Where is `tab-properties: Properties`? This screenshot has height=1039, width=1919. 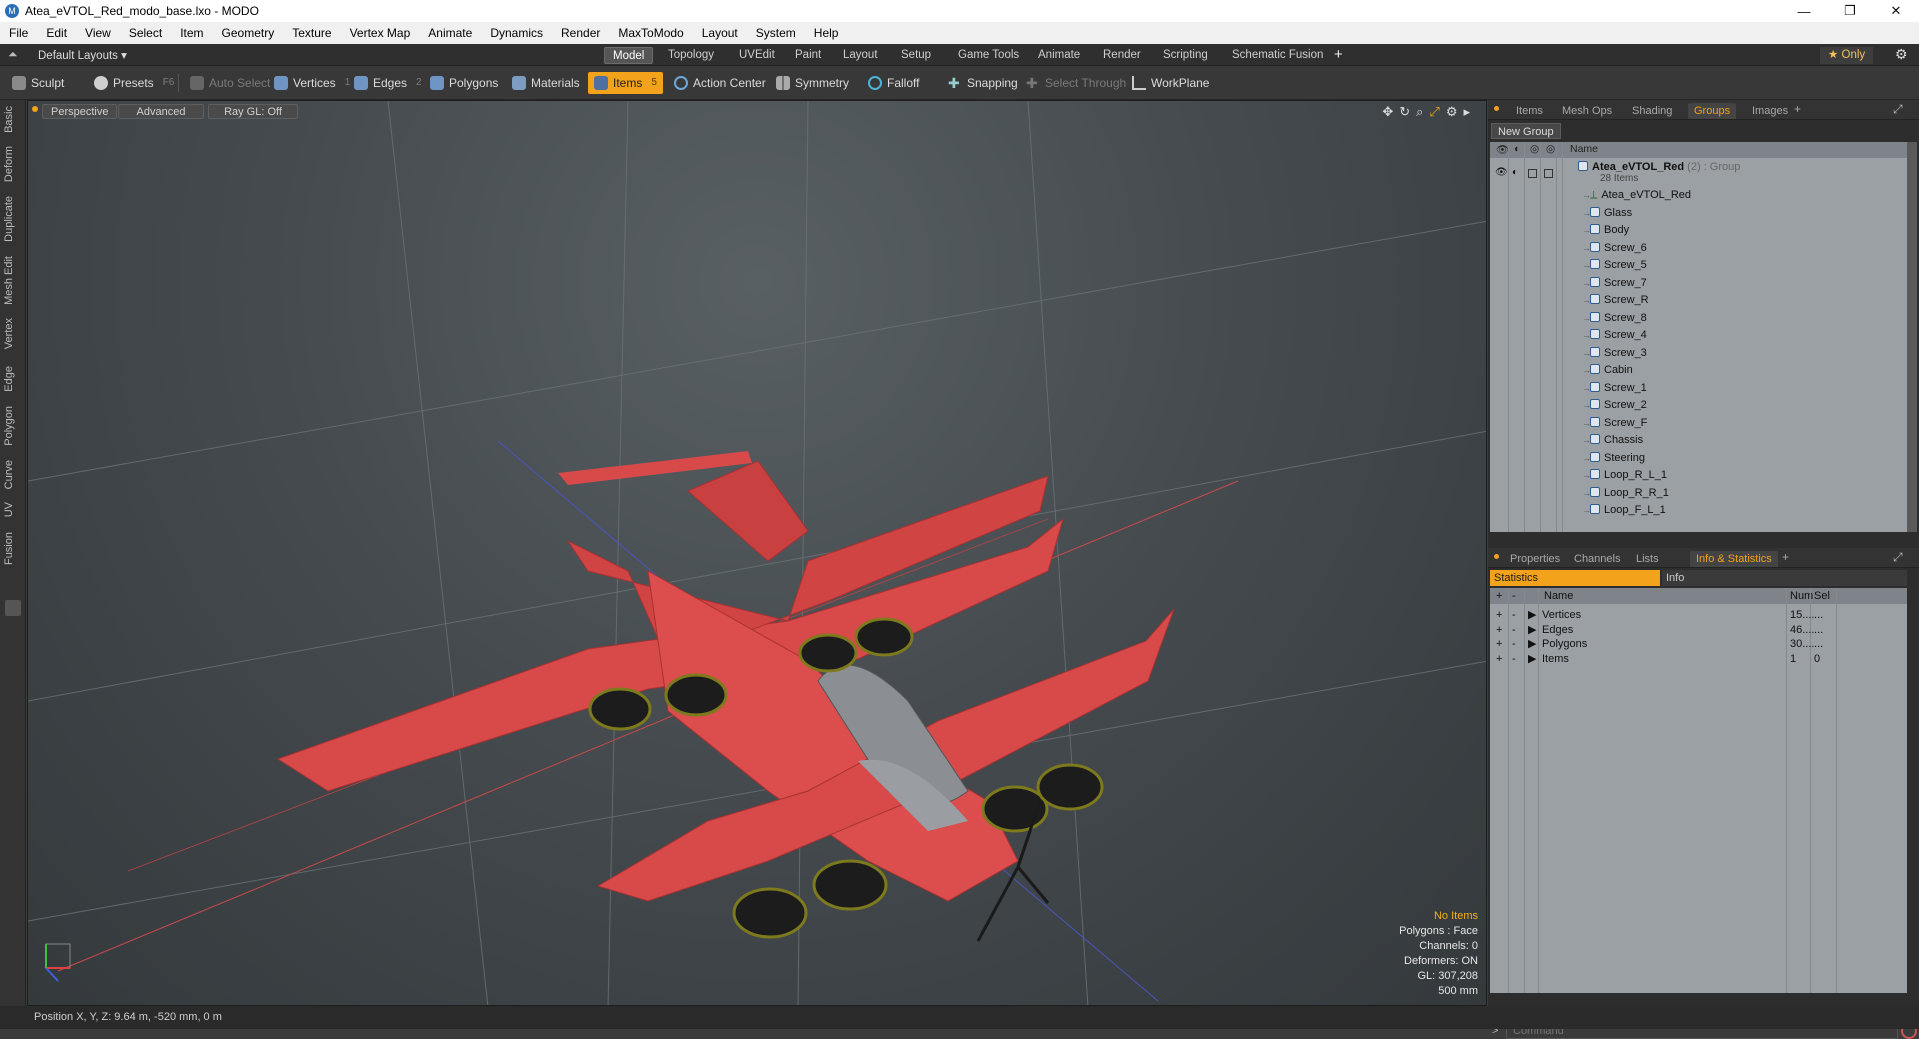 tab-properties: Properties is located at coordinates (1535, 559).